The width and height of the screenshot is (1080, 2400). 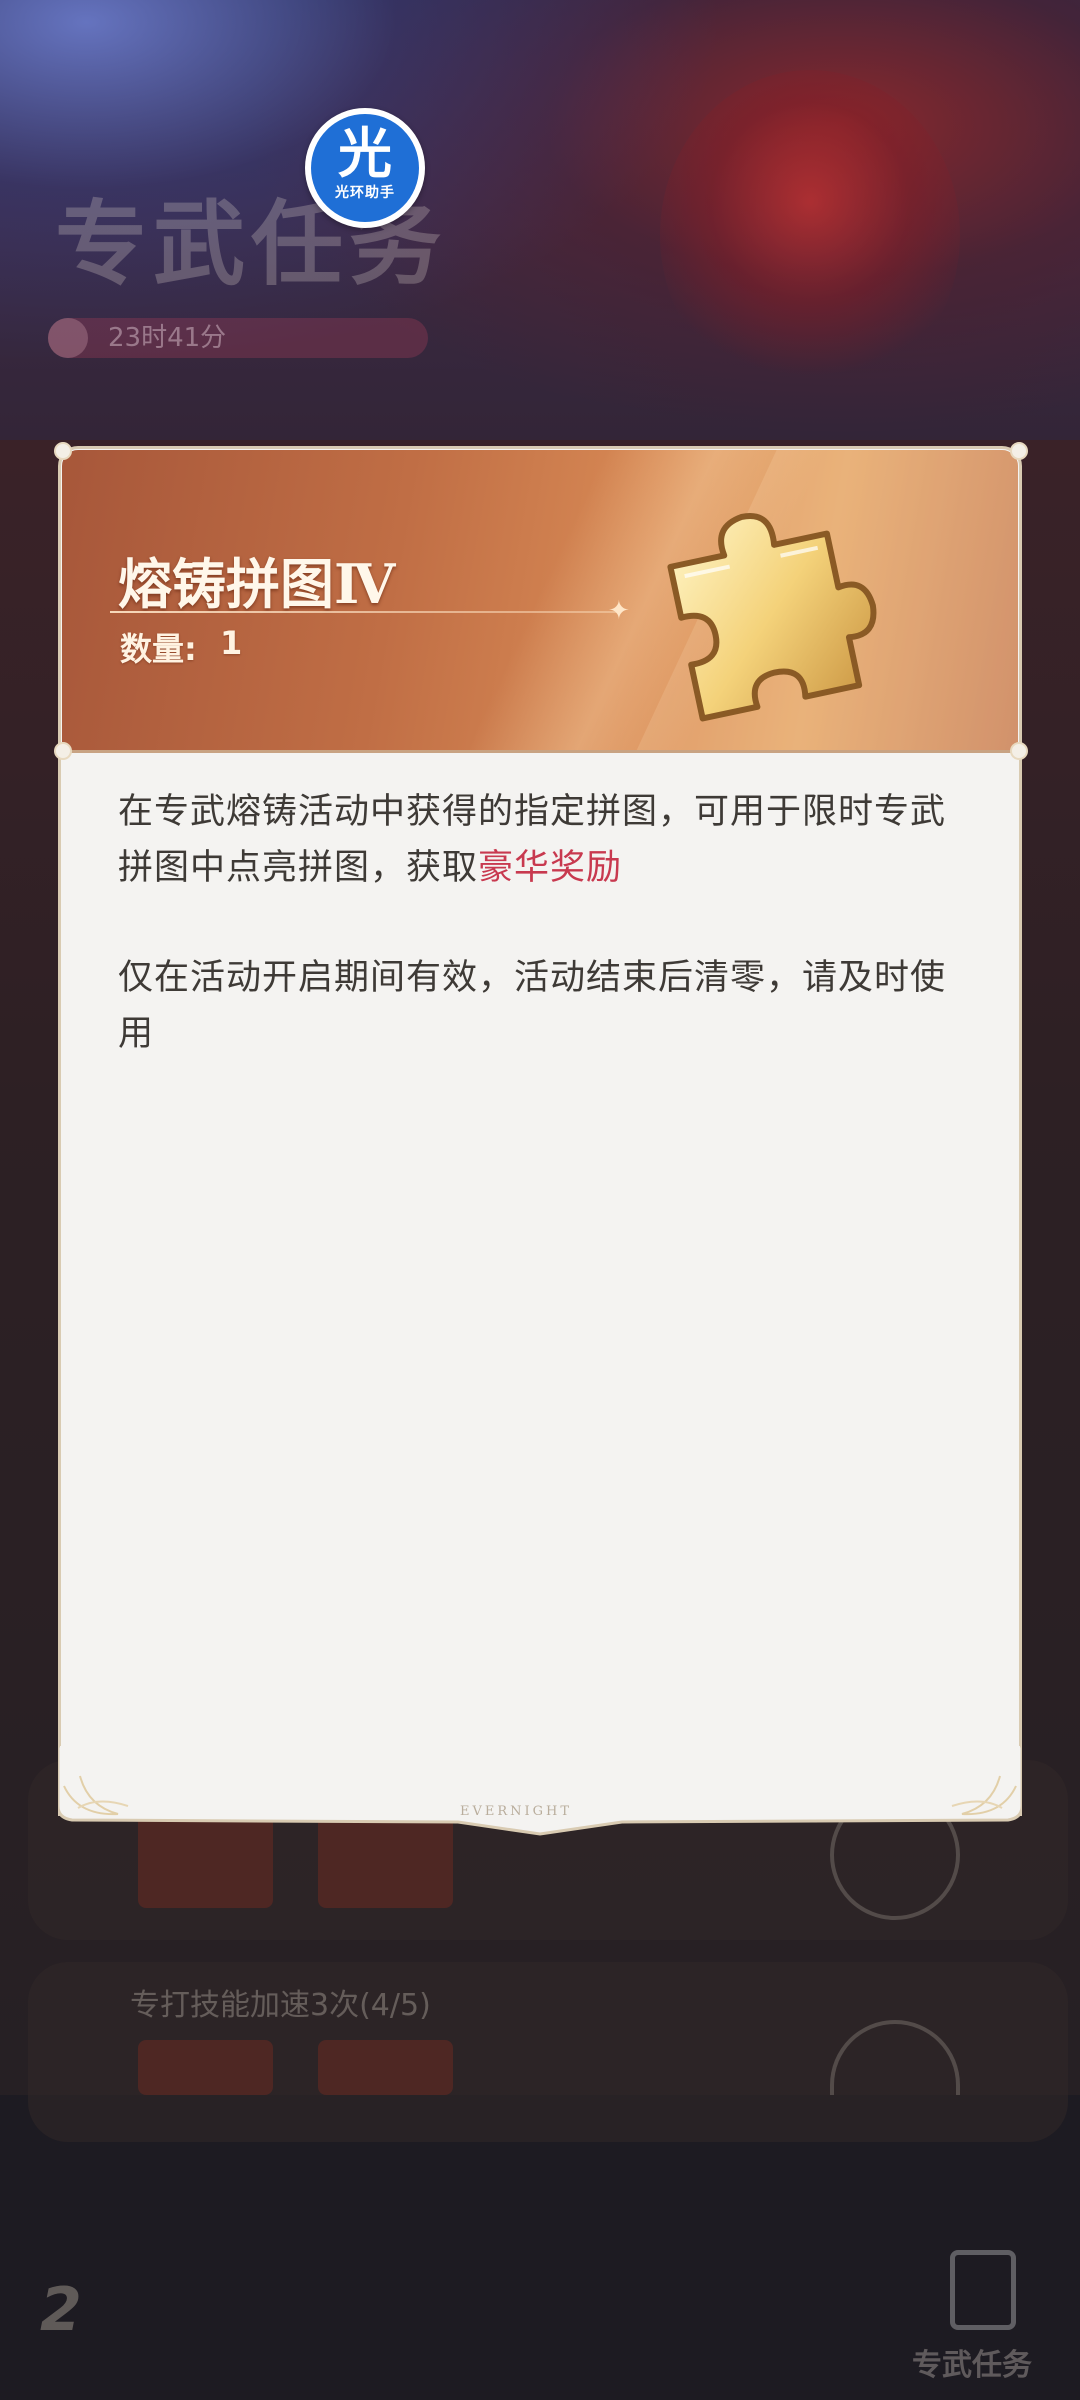 I want to click on card-bottom-ornament, so click(x=540, y=1791).